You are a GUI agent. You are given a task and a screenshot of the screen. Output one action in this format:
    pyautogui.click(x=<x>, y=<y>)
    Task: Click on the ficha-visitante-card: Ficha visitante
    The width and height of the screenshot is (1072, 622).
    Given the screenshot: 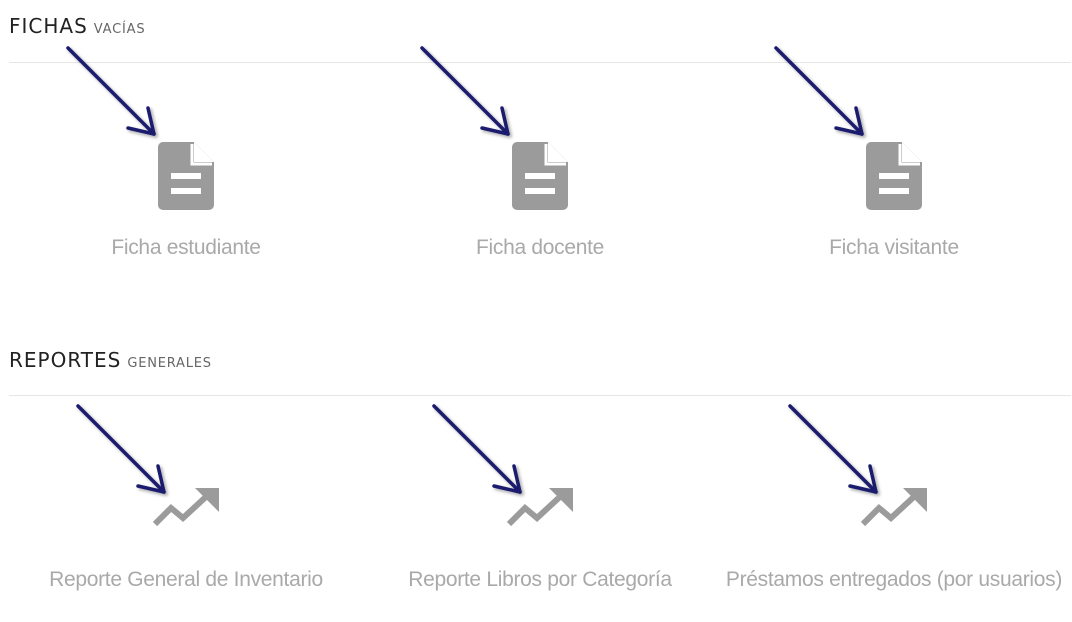 What is the action you would take?
    pyautogui.click(x=894, y=200)
    